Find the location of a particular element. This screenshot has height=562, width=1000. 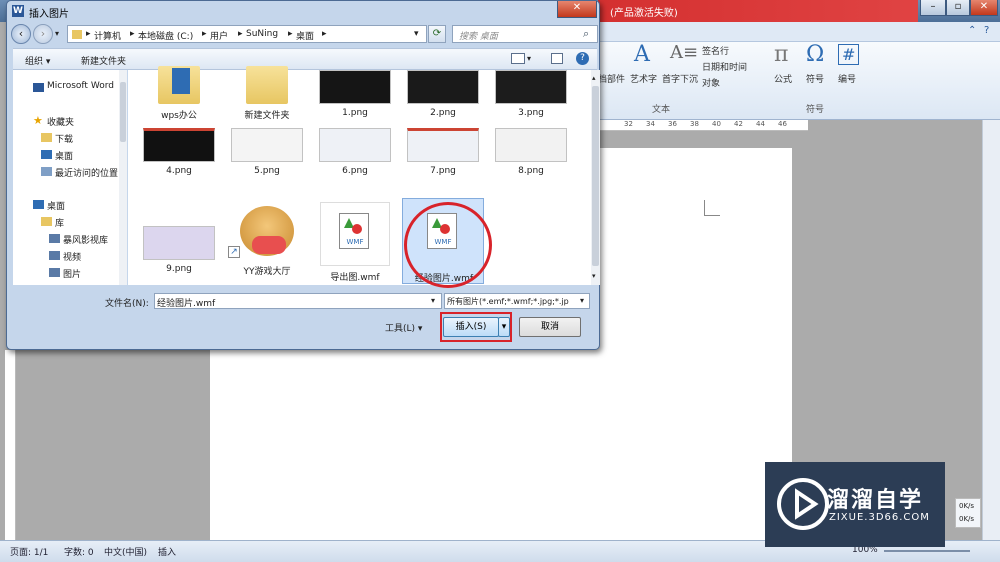

back-arrow-icon: ‹ is located at coordinates (21, 34).